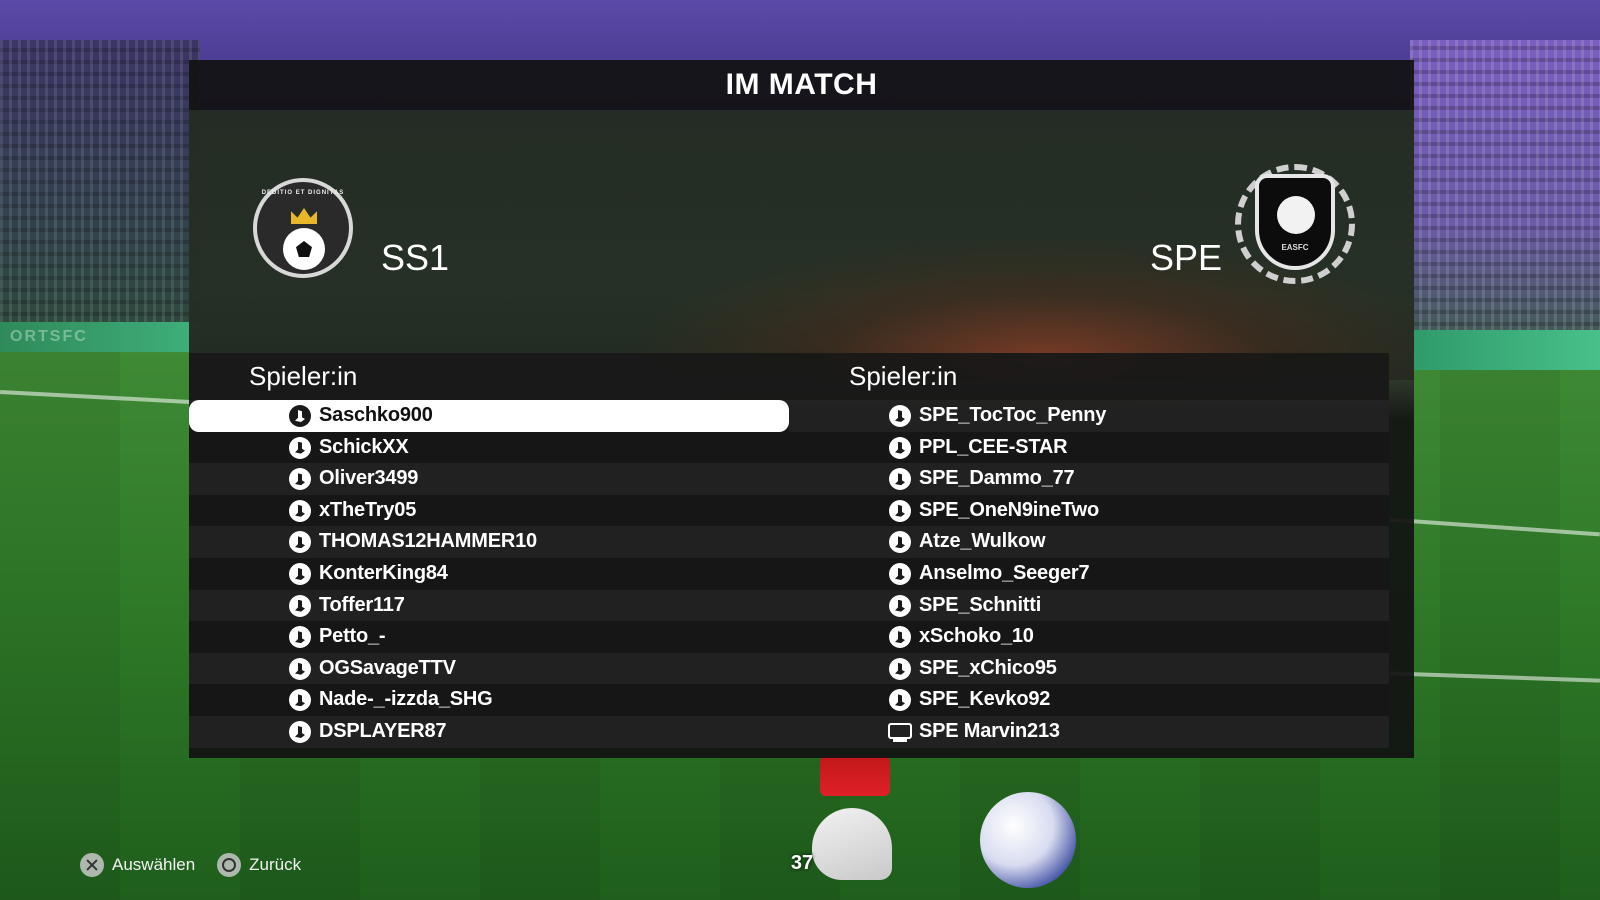  What do you see at coordinates (489, 447) in the screenshot?
I see `player-row: SchickXX` at bounding box center [489, 447].